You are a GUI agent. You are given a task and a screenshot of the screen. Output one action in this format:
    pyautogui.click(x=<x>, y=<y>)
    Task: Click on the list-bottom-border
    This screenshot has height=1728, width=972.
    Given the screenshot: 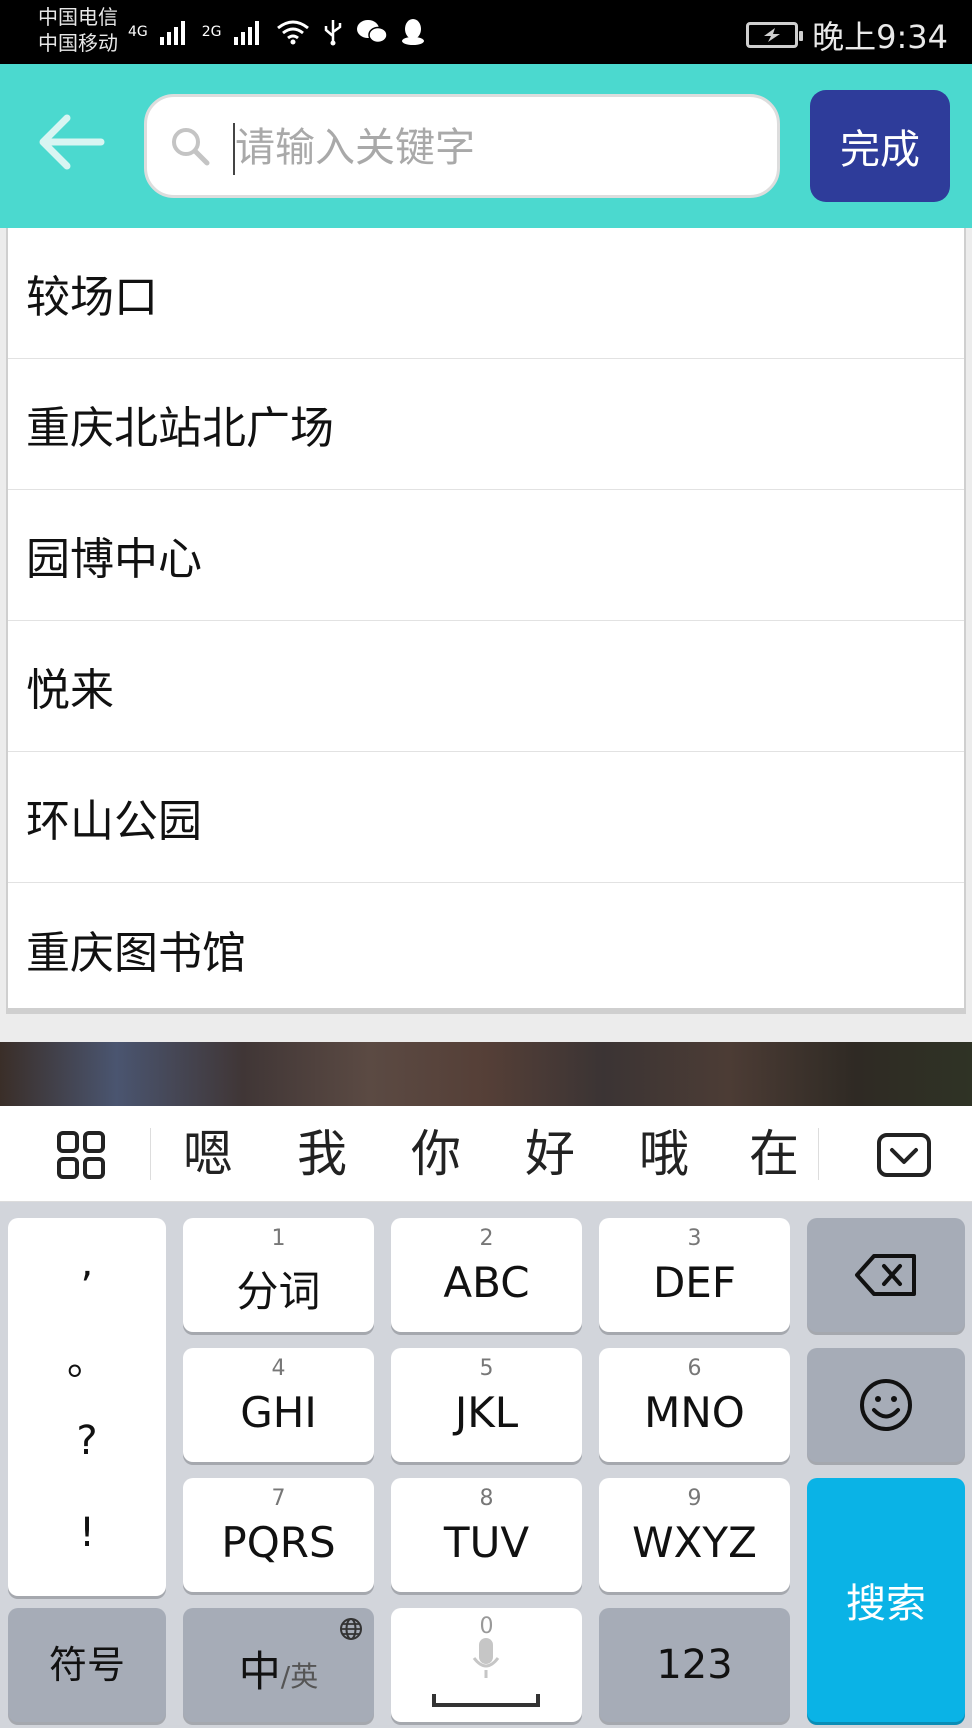 What is the action you would take?
    pyautogui.click(x=486, y=1011)
    